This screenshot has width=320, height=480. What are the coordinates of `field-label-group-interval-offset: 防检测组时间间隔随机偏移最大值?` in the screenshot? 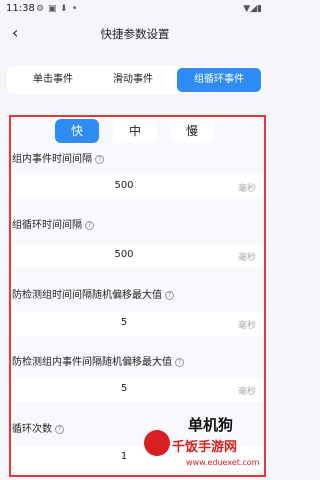 It's located at (93, 293).